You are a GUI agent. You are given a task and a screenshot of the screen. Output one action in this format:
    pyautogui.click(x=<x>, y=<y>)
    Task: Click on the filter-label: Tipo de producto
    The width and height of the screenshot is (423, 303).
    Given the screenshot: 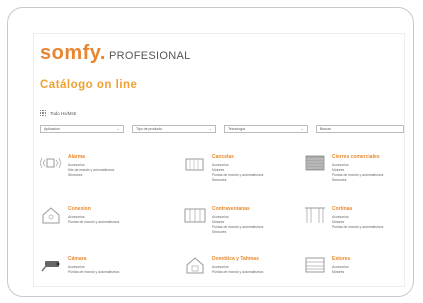 What is the action you would take?
    pyautogui.click(x=149, y=129)
    